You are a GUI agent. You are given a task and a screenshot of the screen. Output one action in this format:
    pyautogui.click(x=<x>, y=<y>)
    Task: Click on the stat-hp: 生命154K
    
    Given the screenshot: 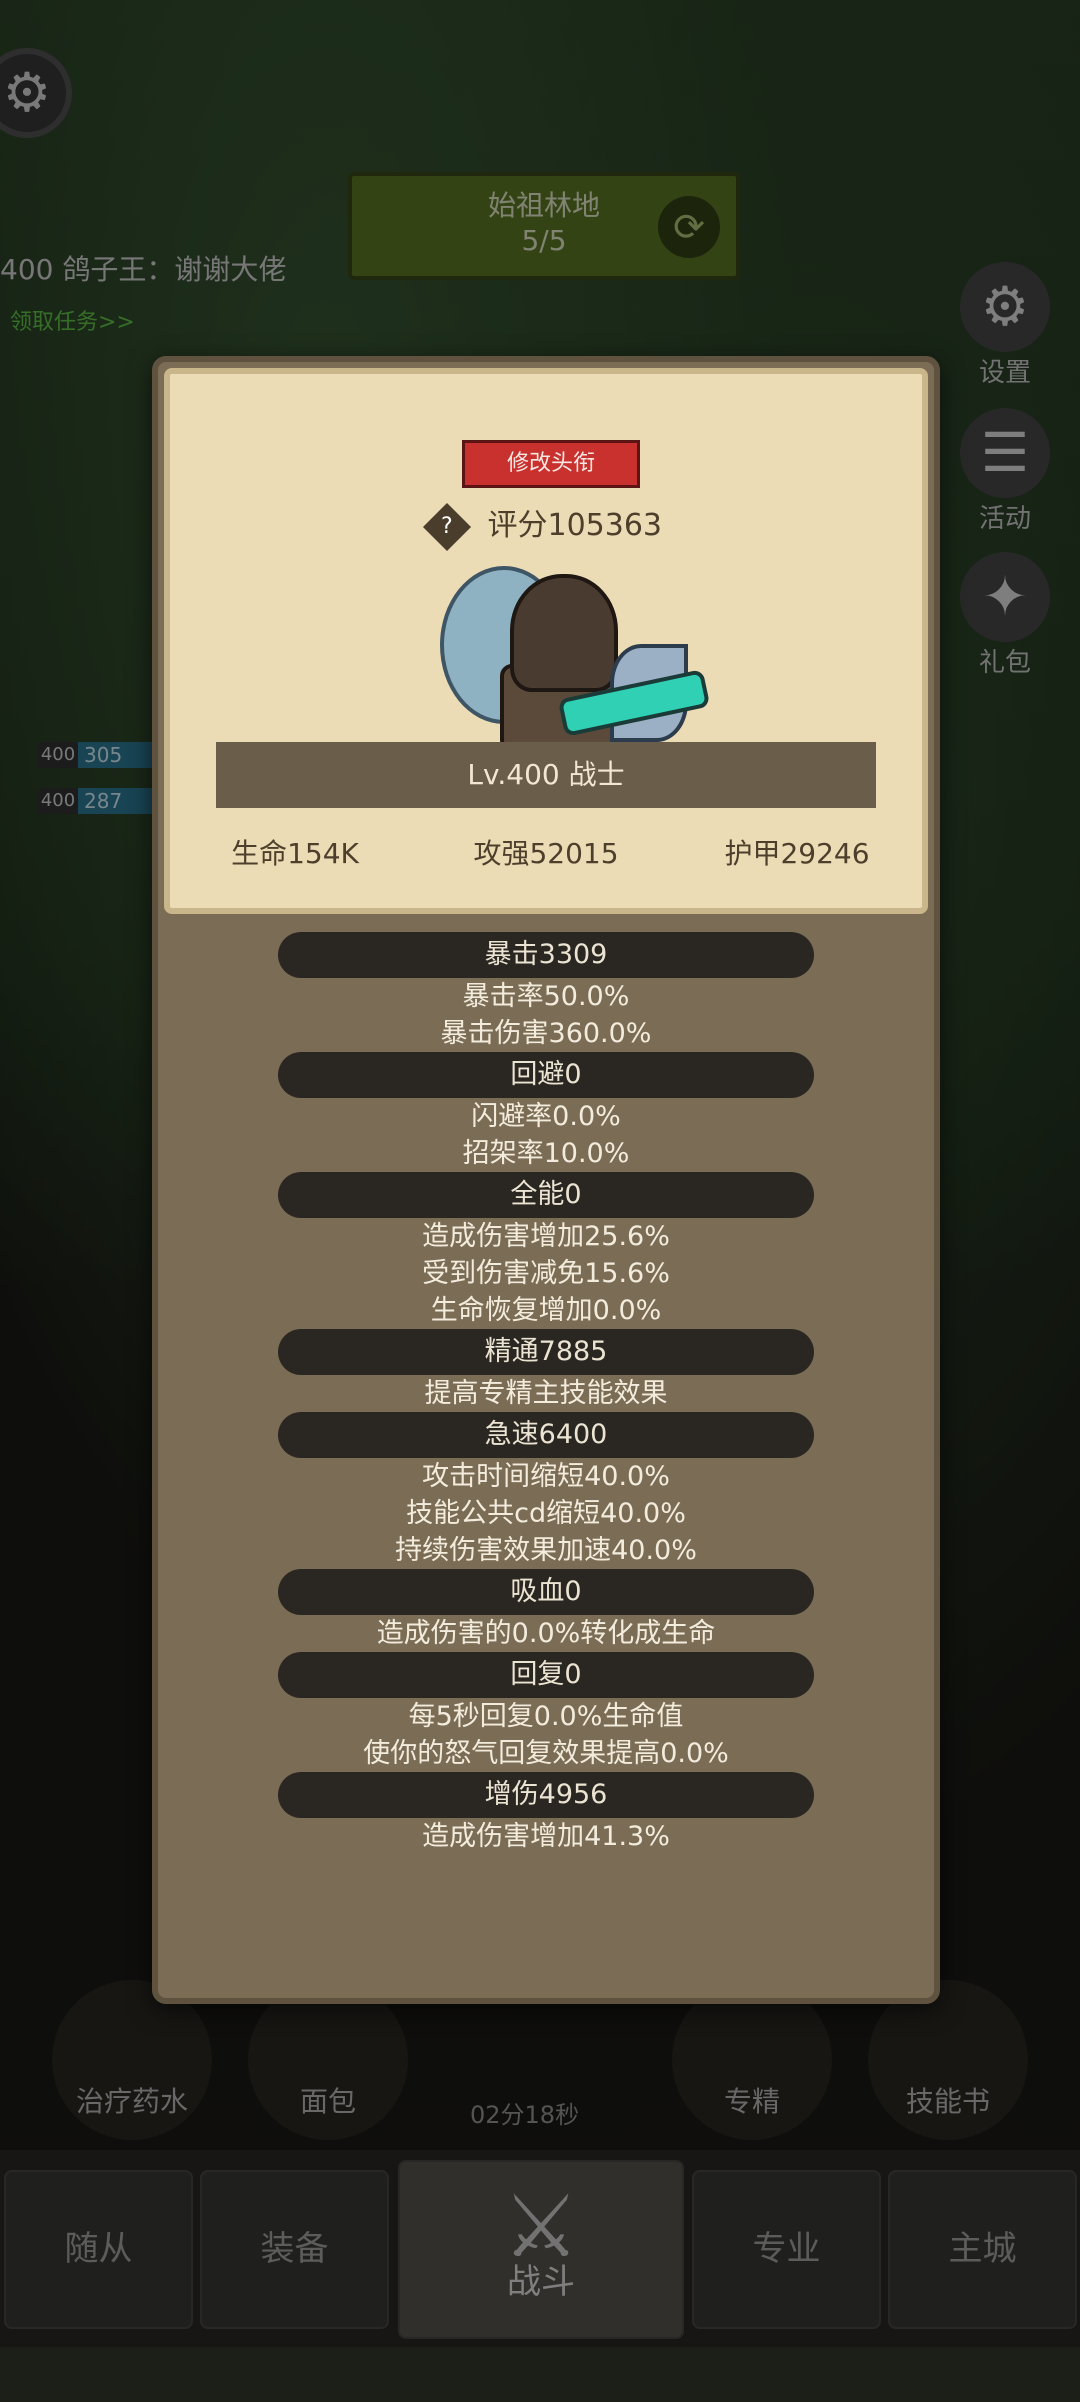 What is the action you would take?
    pyautogui.click(x=295, y=853)
    